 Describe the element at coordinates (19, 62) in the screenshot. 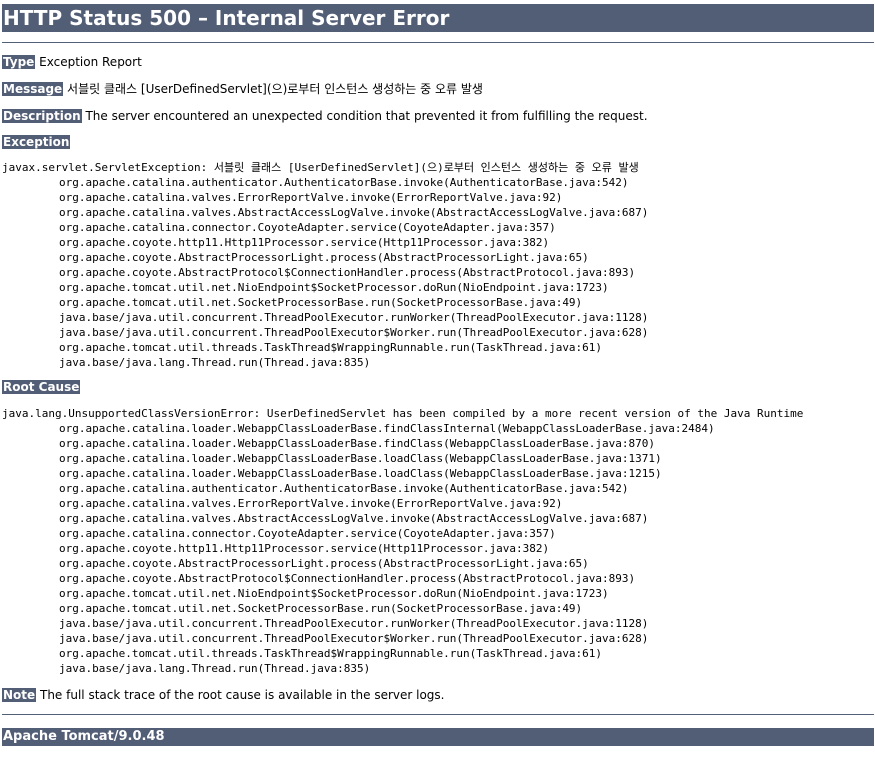

I see `type-label: Type` at that location.